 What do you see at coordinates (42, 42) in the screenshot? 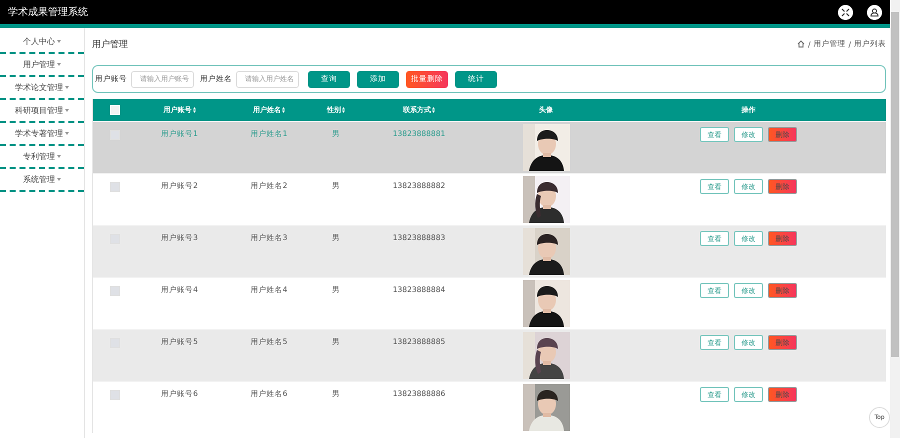
I see `sidebar-item: 个人中心` at bounding box center [42, 42].